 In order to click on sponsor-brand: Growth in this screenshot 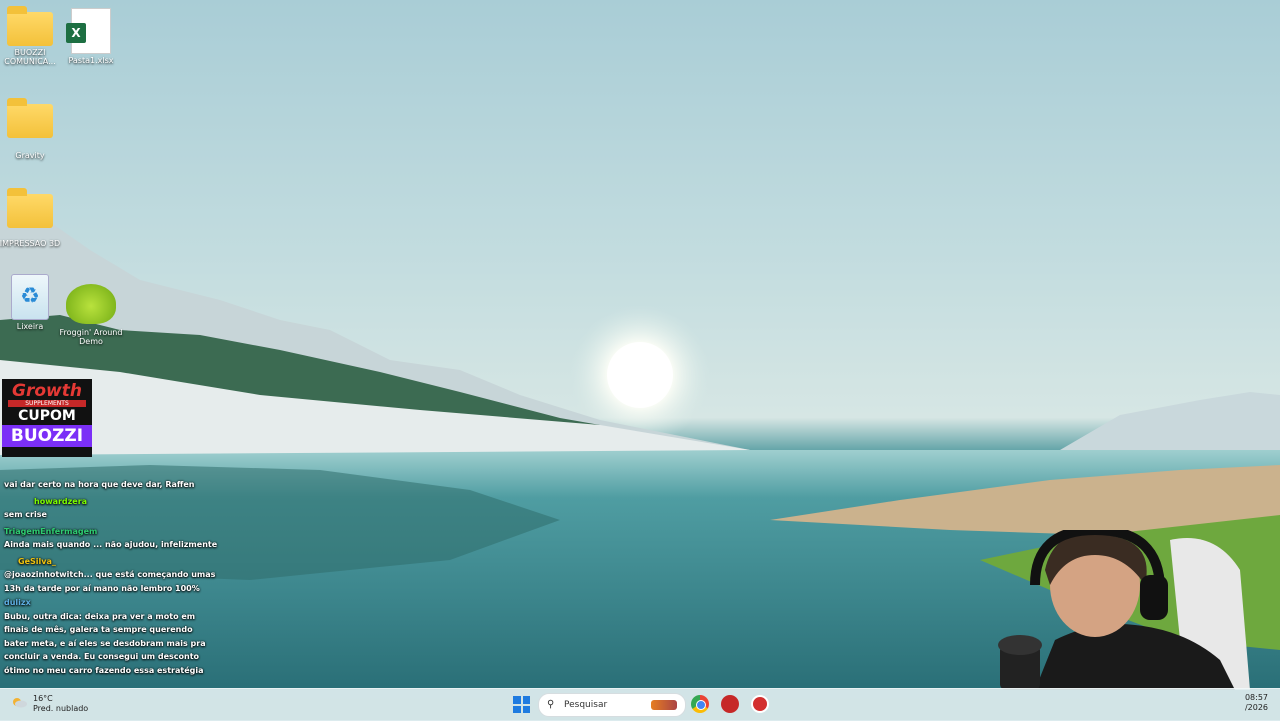, I will do `click(47, 391)`.